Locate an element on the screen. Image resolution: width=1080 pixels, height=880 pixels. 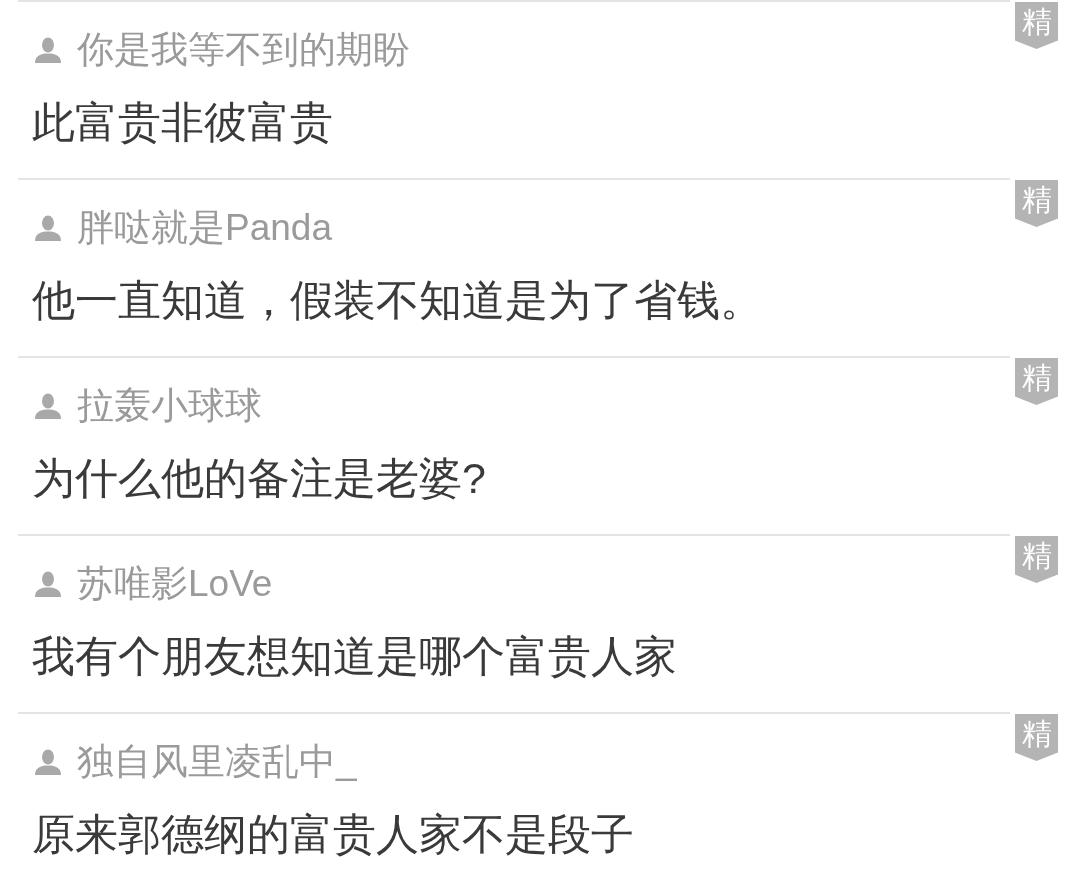
username: 苏唯影LoVe is located at coordinates (175, 584).